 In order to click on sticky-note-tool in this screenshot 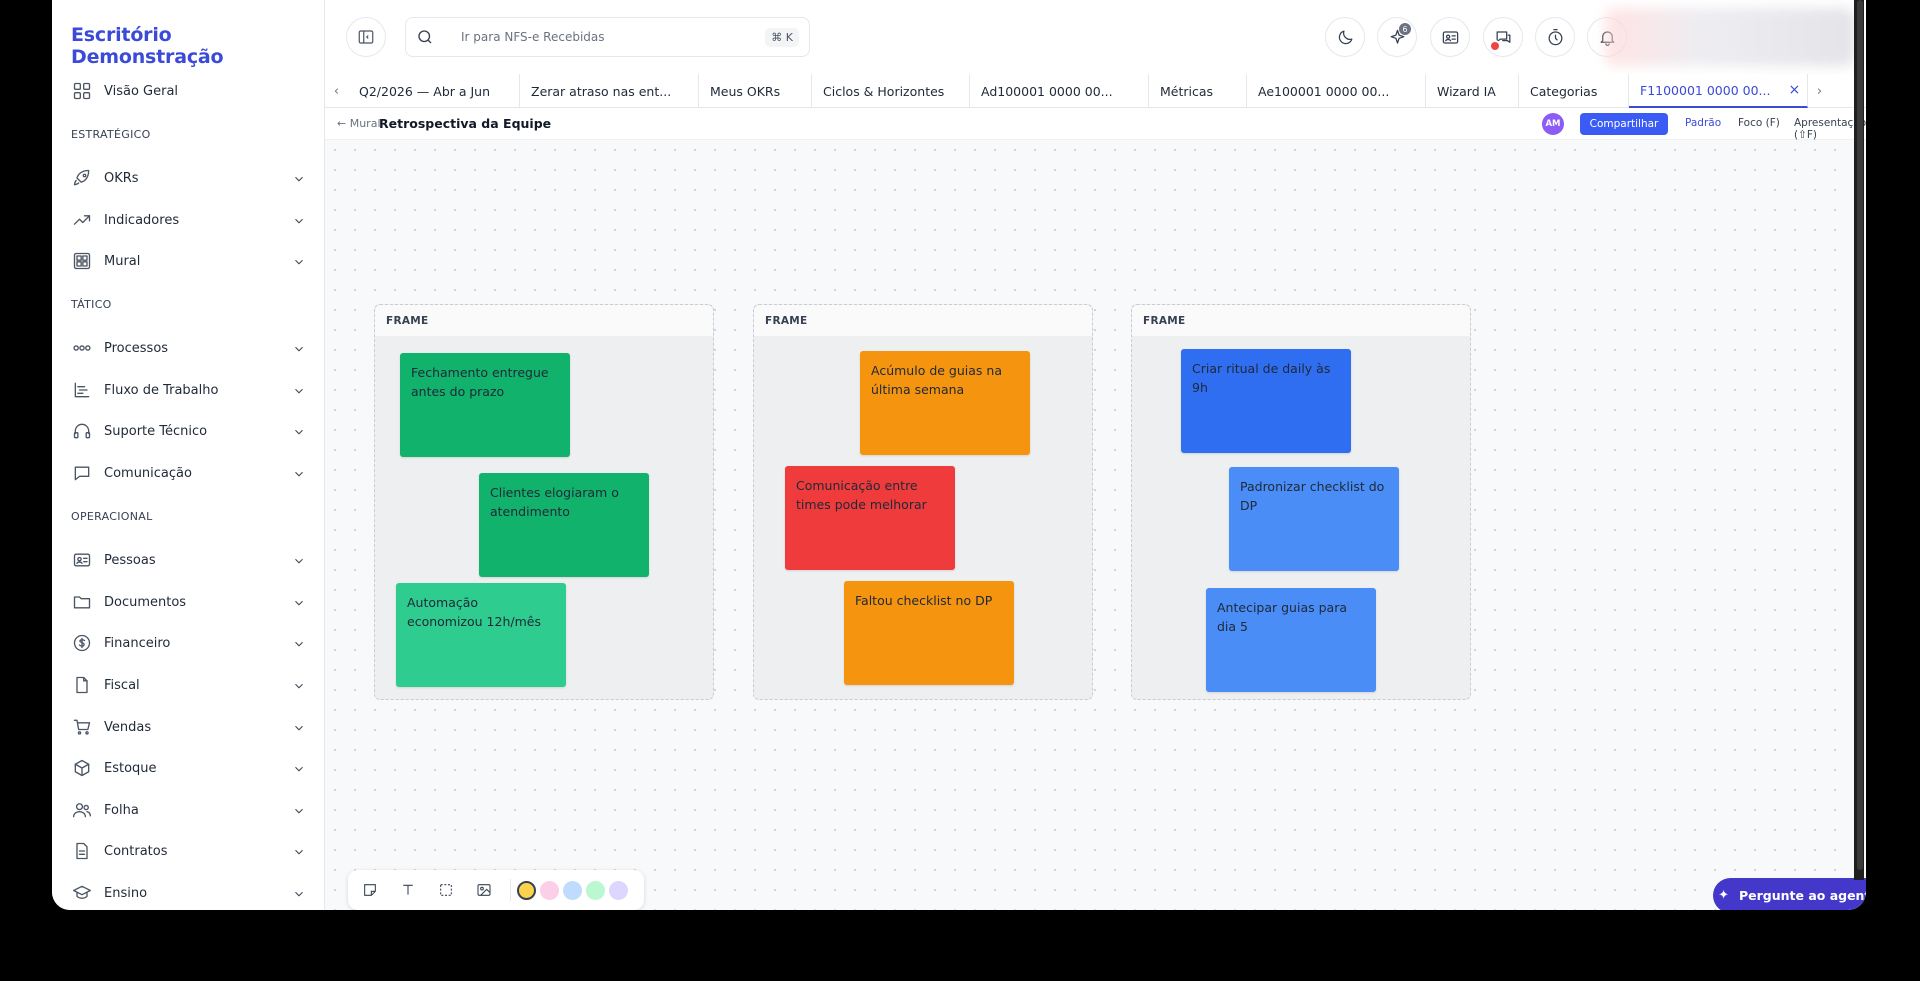, I will do `click(370, 890)`.